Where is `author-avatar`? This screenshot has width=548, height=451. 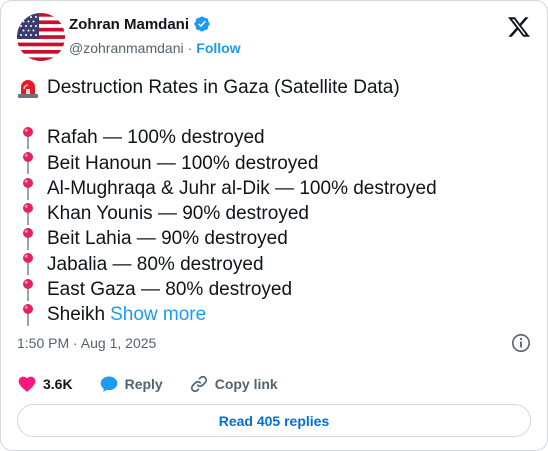
author-avatar is located at coordinates (41, 37).